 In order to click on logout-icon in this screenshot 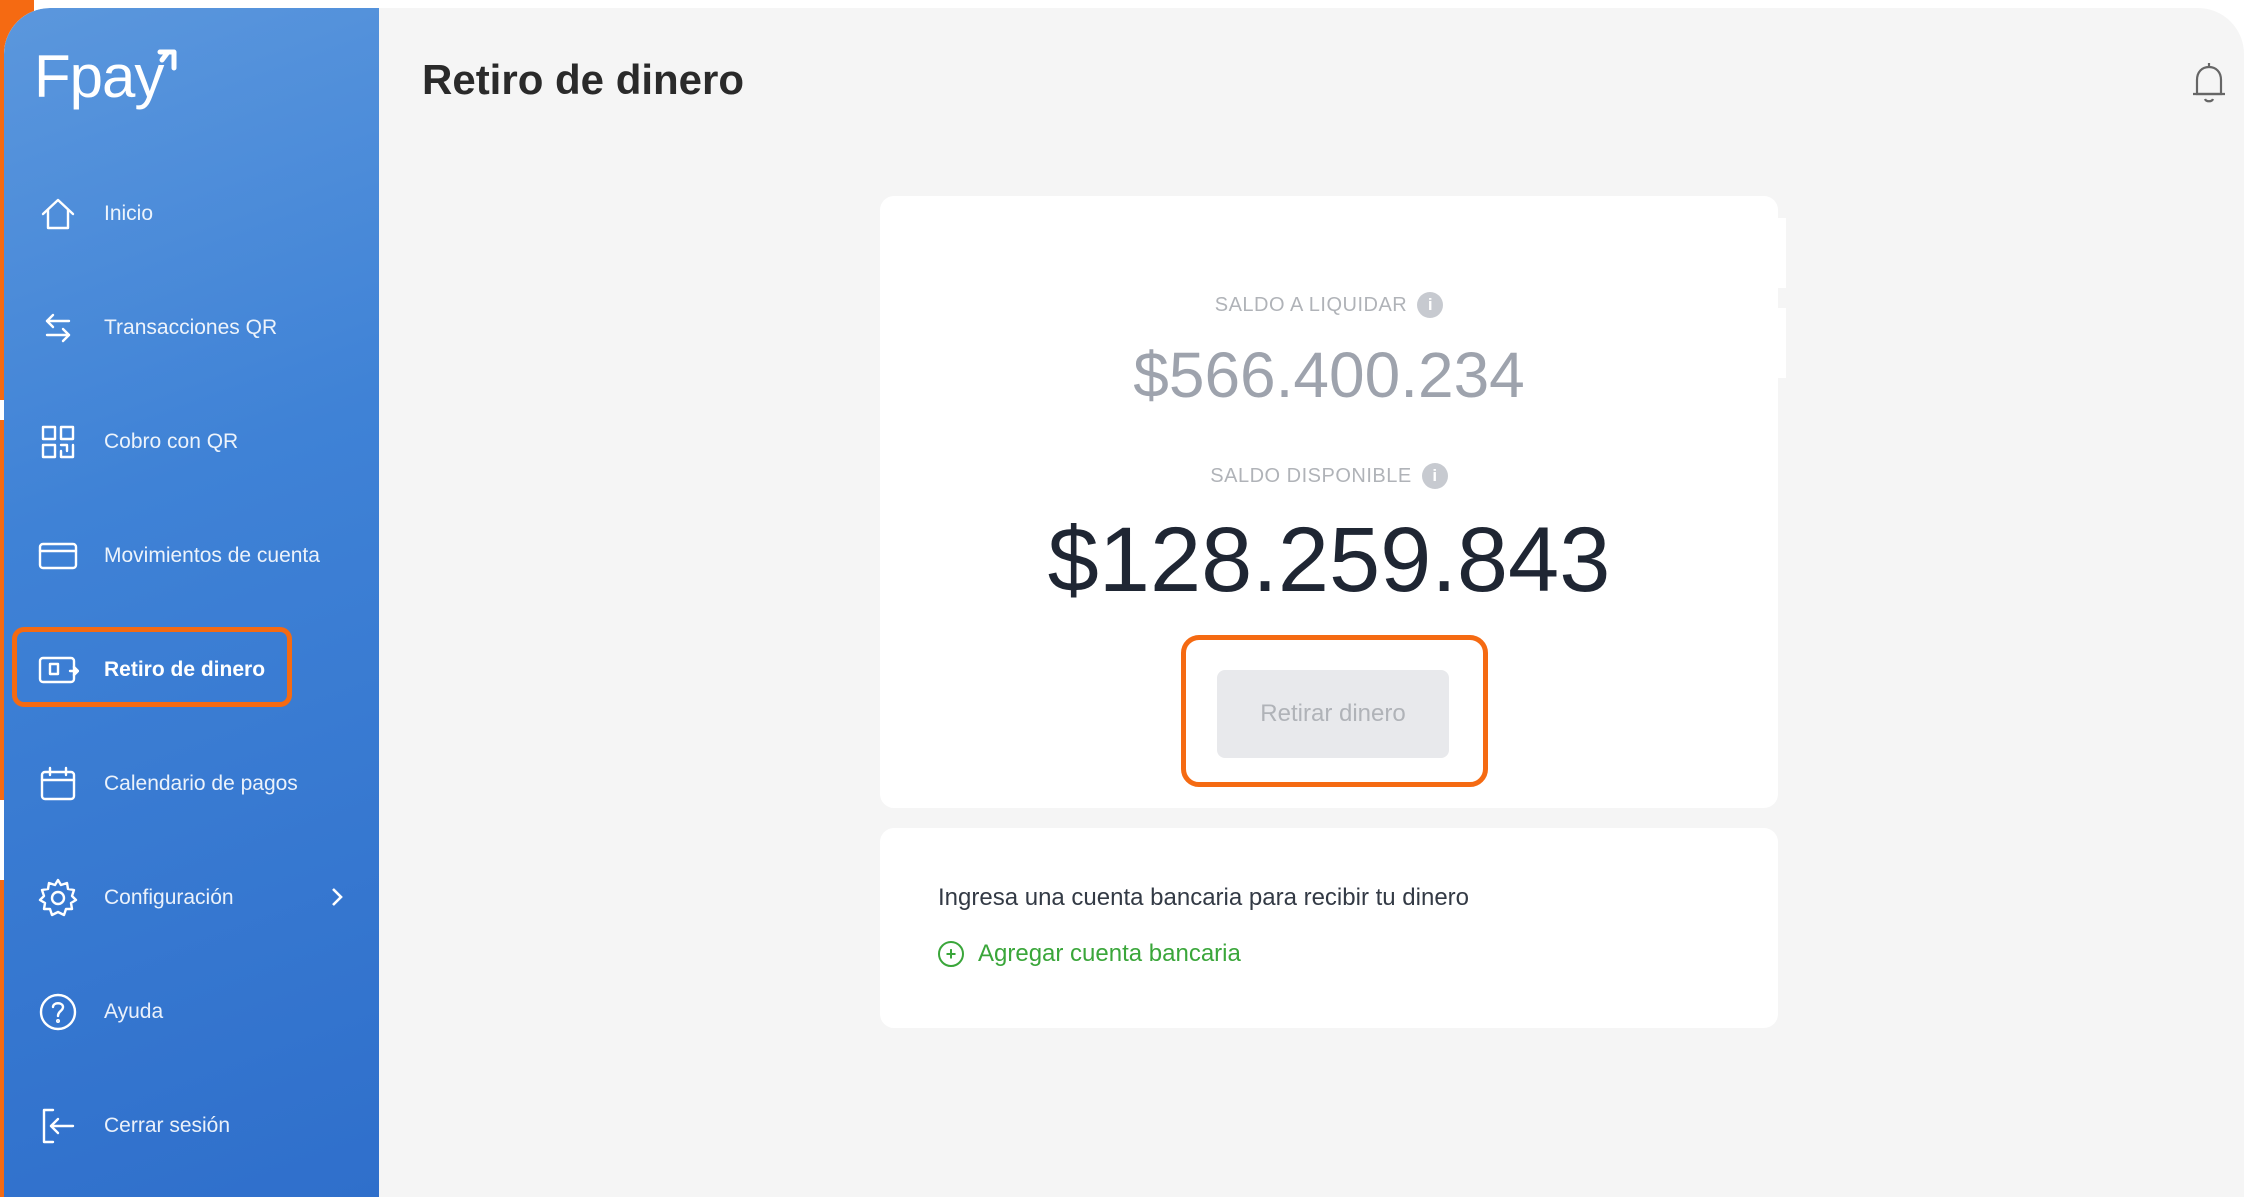, I will do `click(58, 1126)`.